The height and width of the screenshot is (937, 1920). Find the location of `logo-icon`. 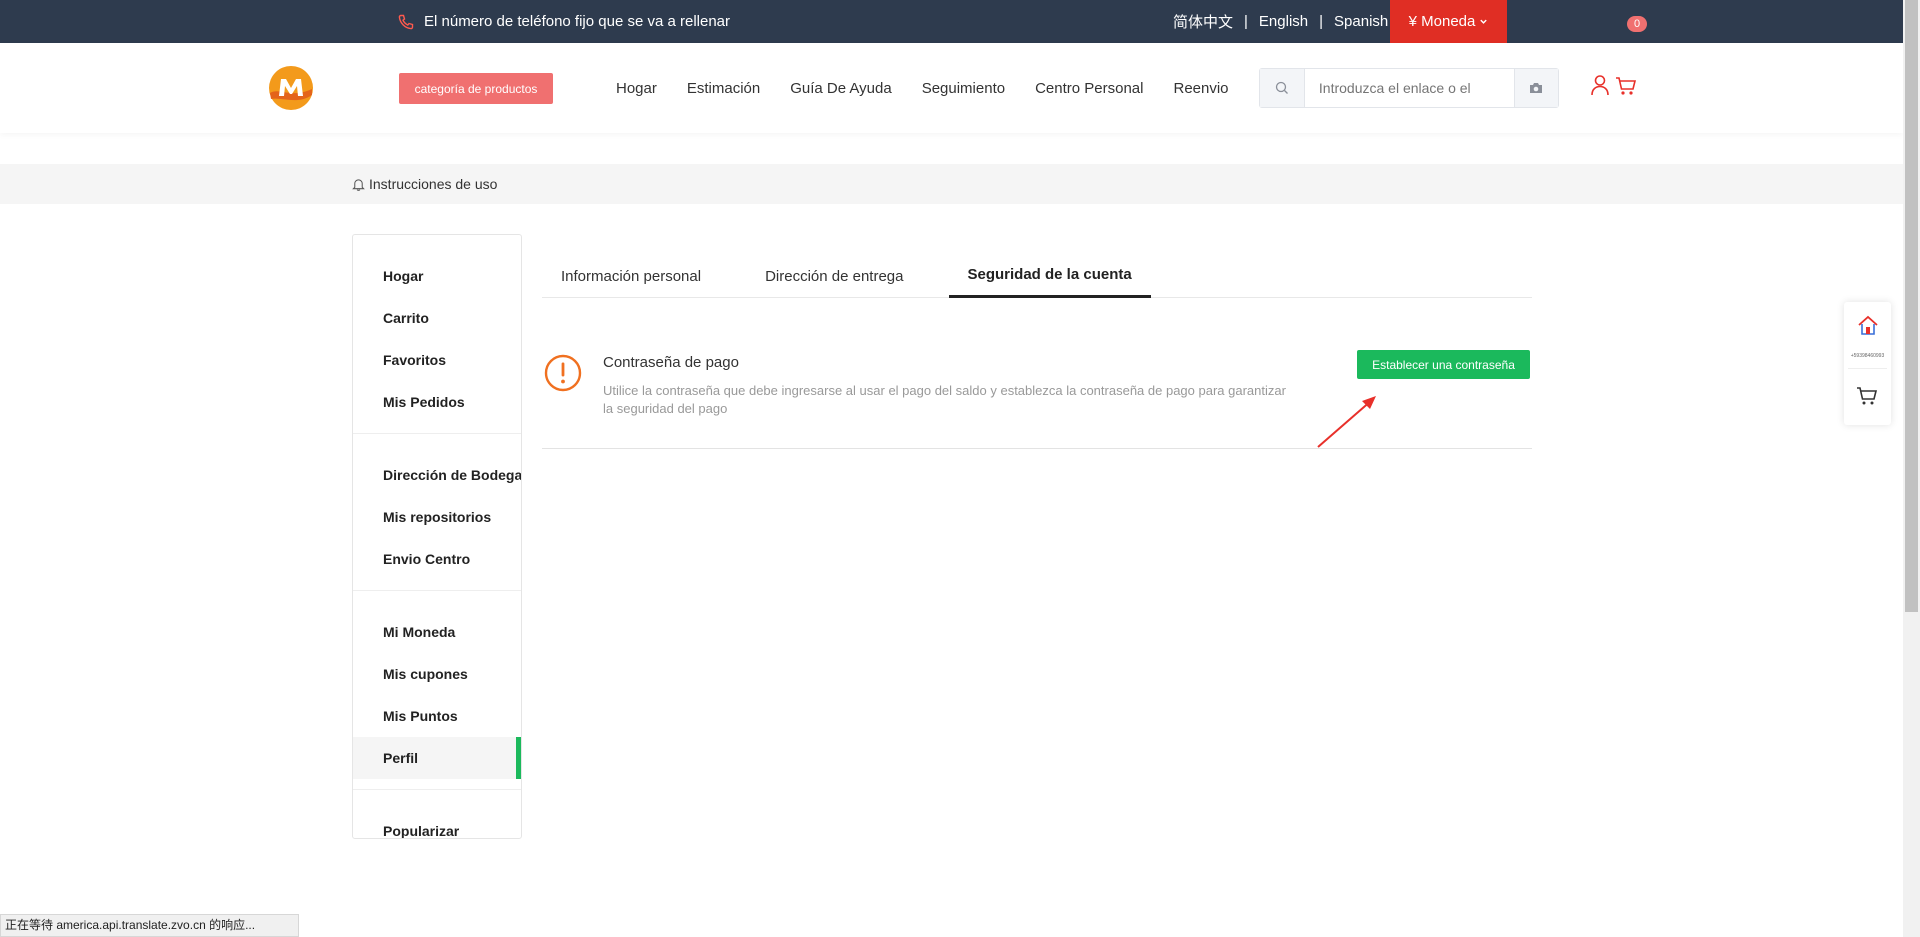

logo-icon is located at coordinates (291, 88).